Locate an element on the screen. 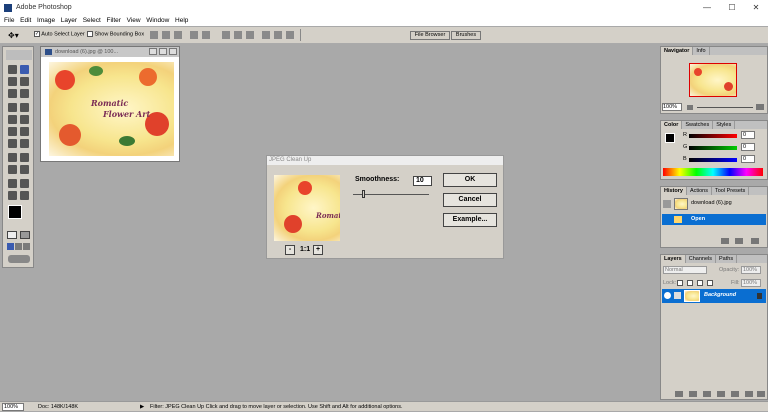 Image resolution: width=768 pixels, height=412 pixels. type-tool-icon is located at coordinates (24, 157).